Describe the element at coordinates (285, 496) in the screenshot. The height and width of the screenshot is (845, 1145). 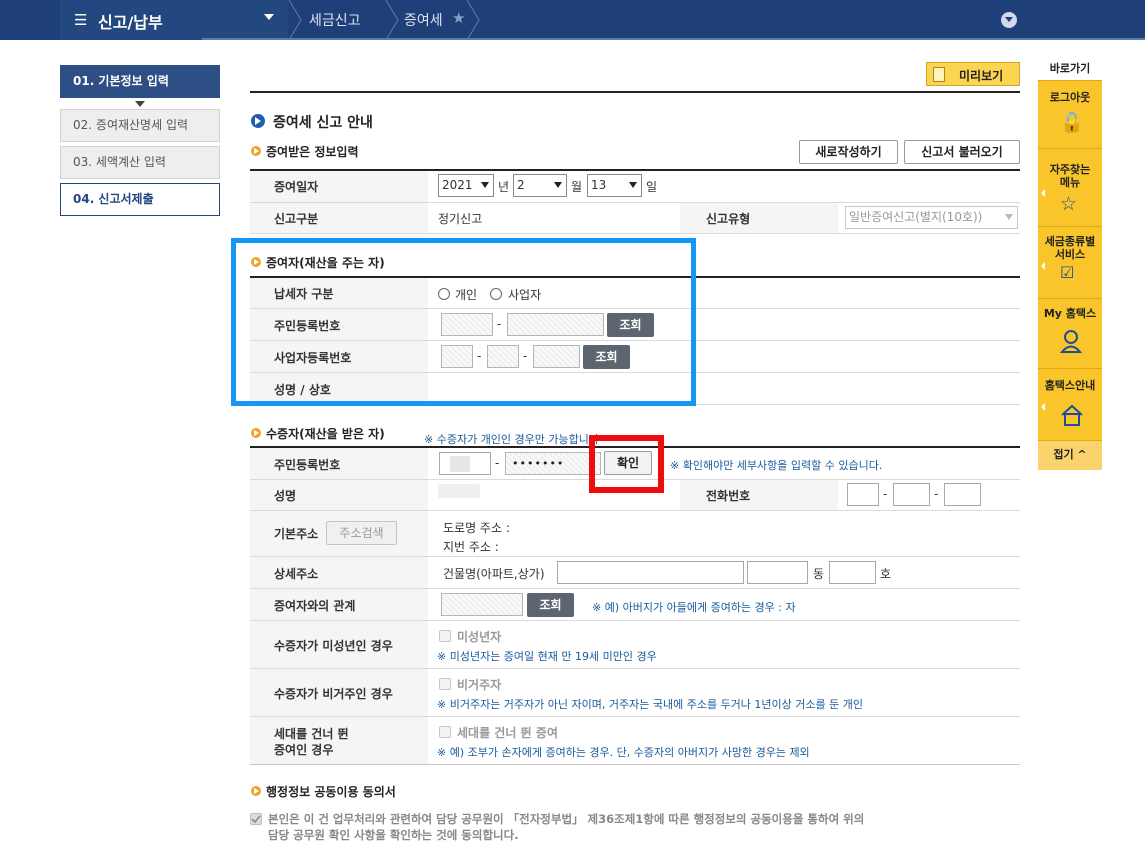
I see `donee-name-label: 성명` at that location.